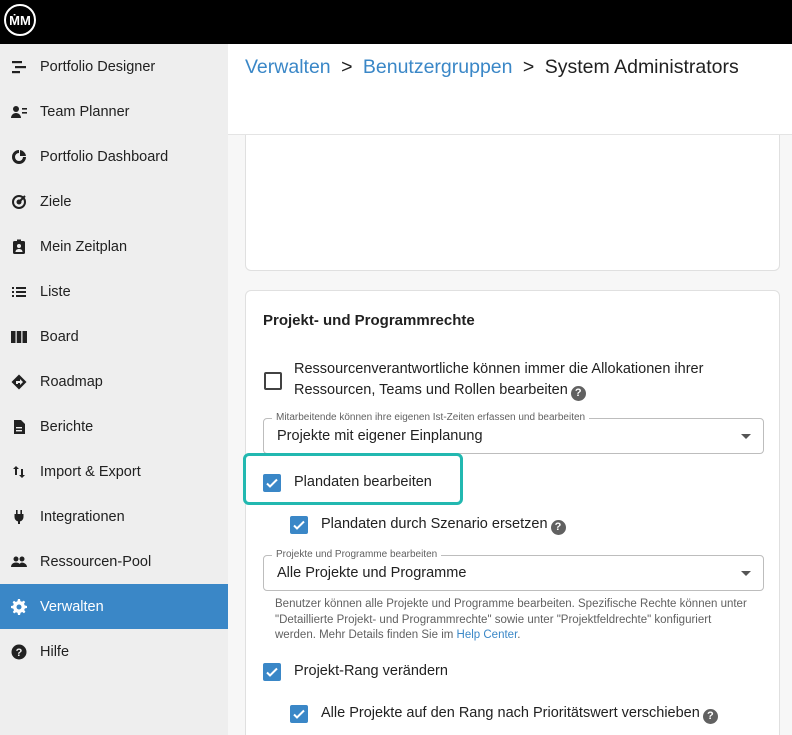  Describe the element at coordinates (67, 426) in the screenshot. I see `sidebar-item-label: Berichte` at that location.